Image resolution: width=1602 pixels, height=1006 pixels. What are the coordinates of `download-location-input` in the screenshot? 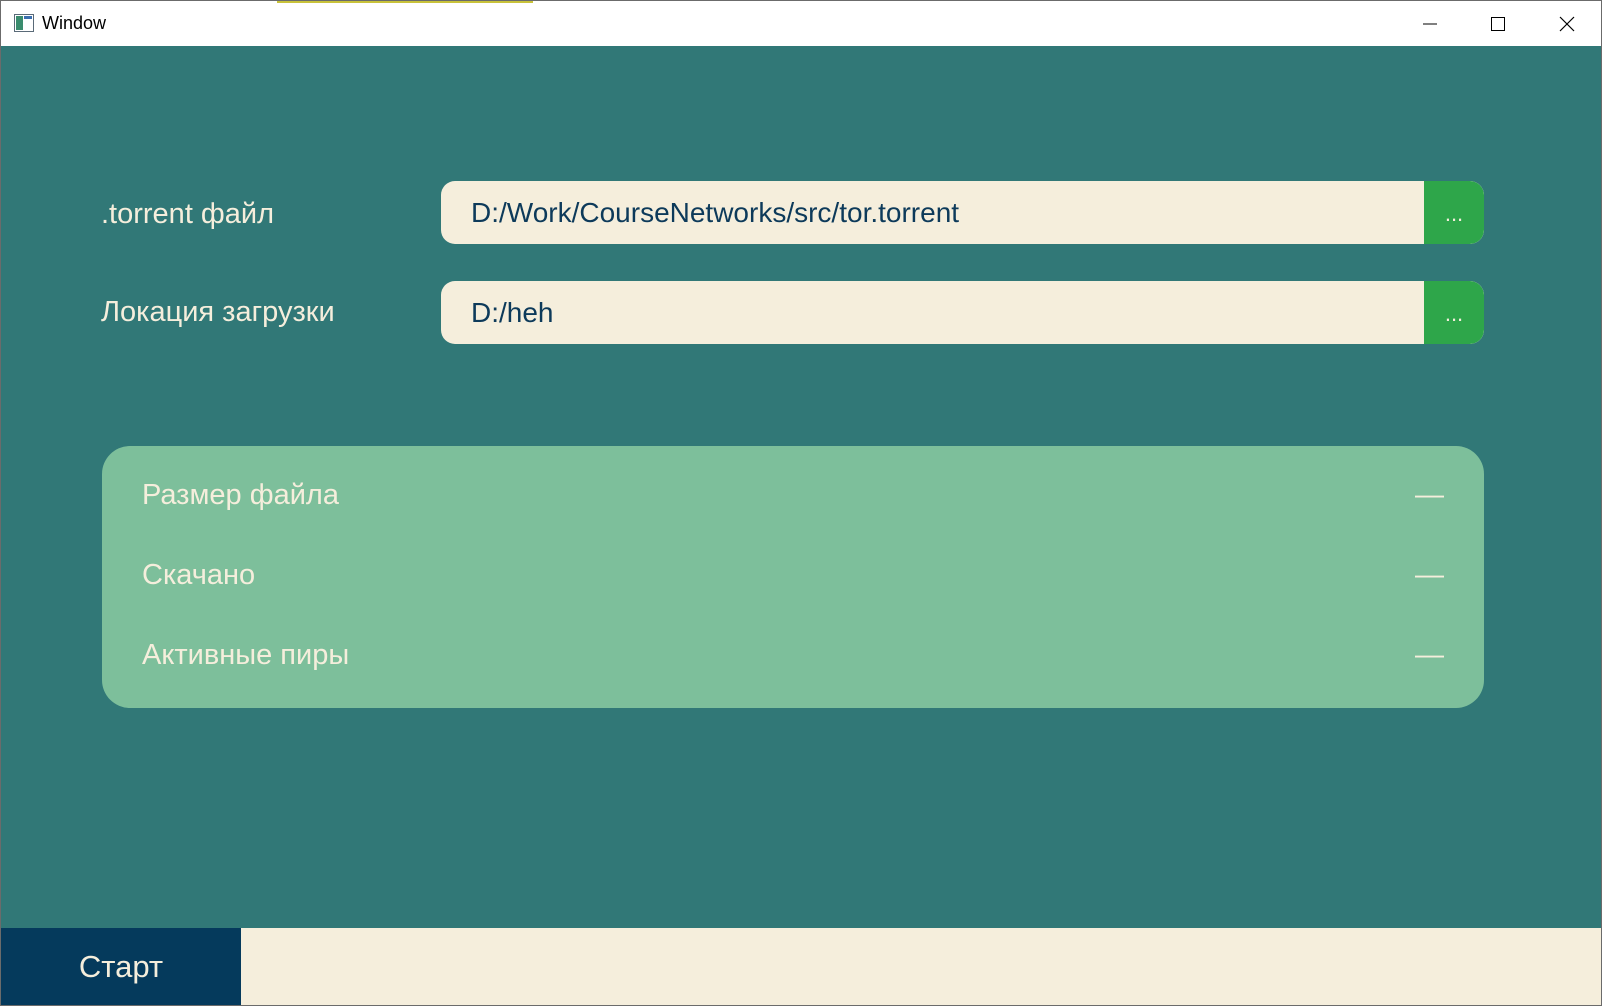 It's located at (931, 312).